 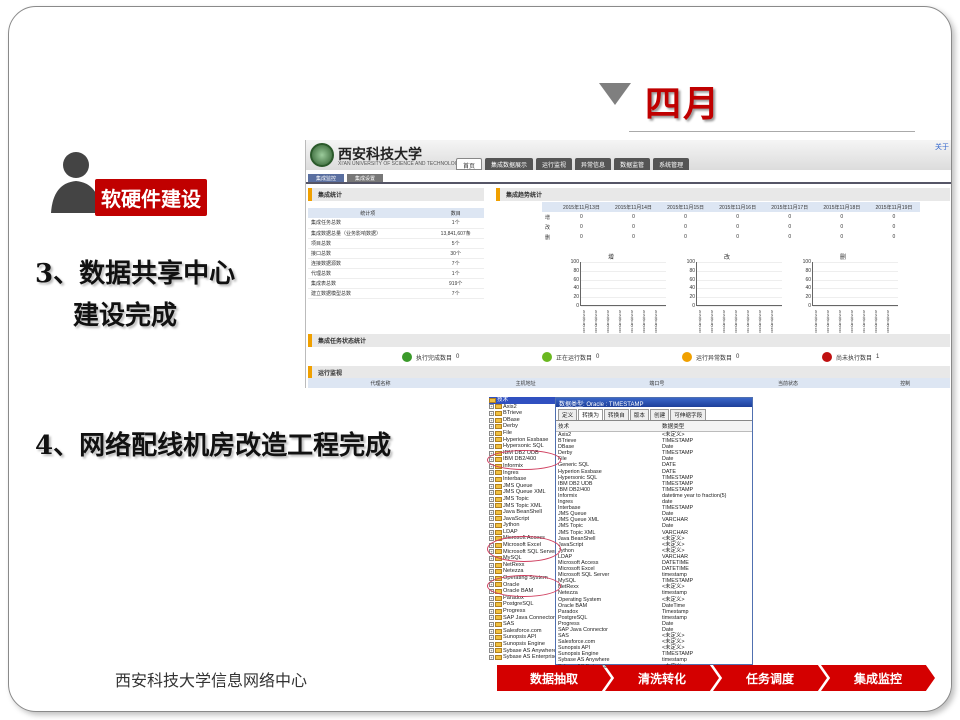 I want to click on trend-date: 2015年11月14日, so click(x=633, y=207).